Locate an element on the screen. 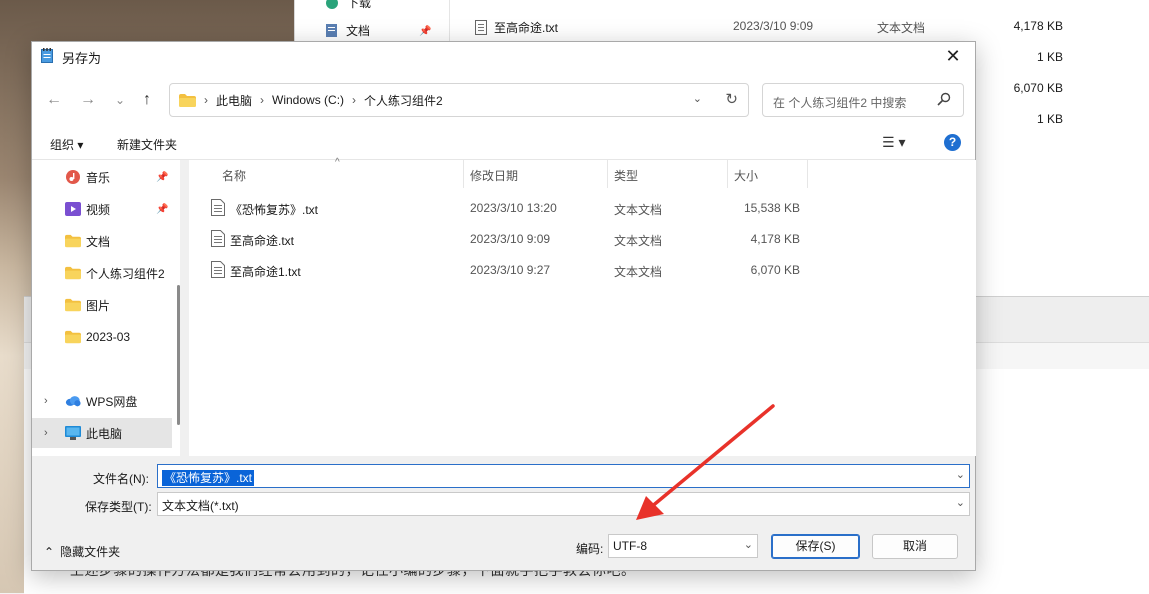  back-button: ← is located at coordinates (54, 100).